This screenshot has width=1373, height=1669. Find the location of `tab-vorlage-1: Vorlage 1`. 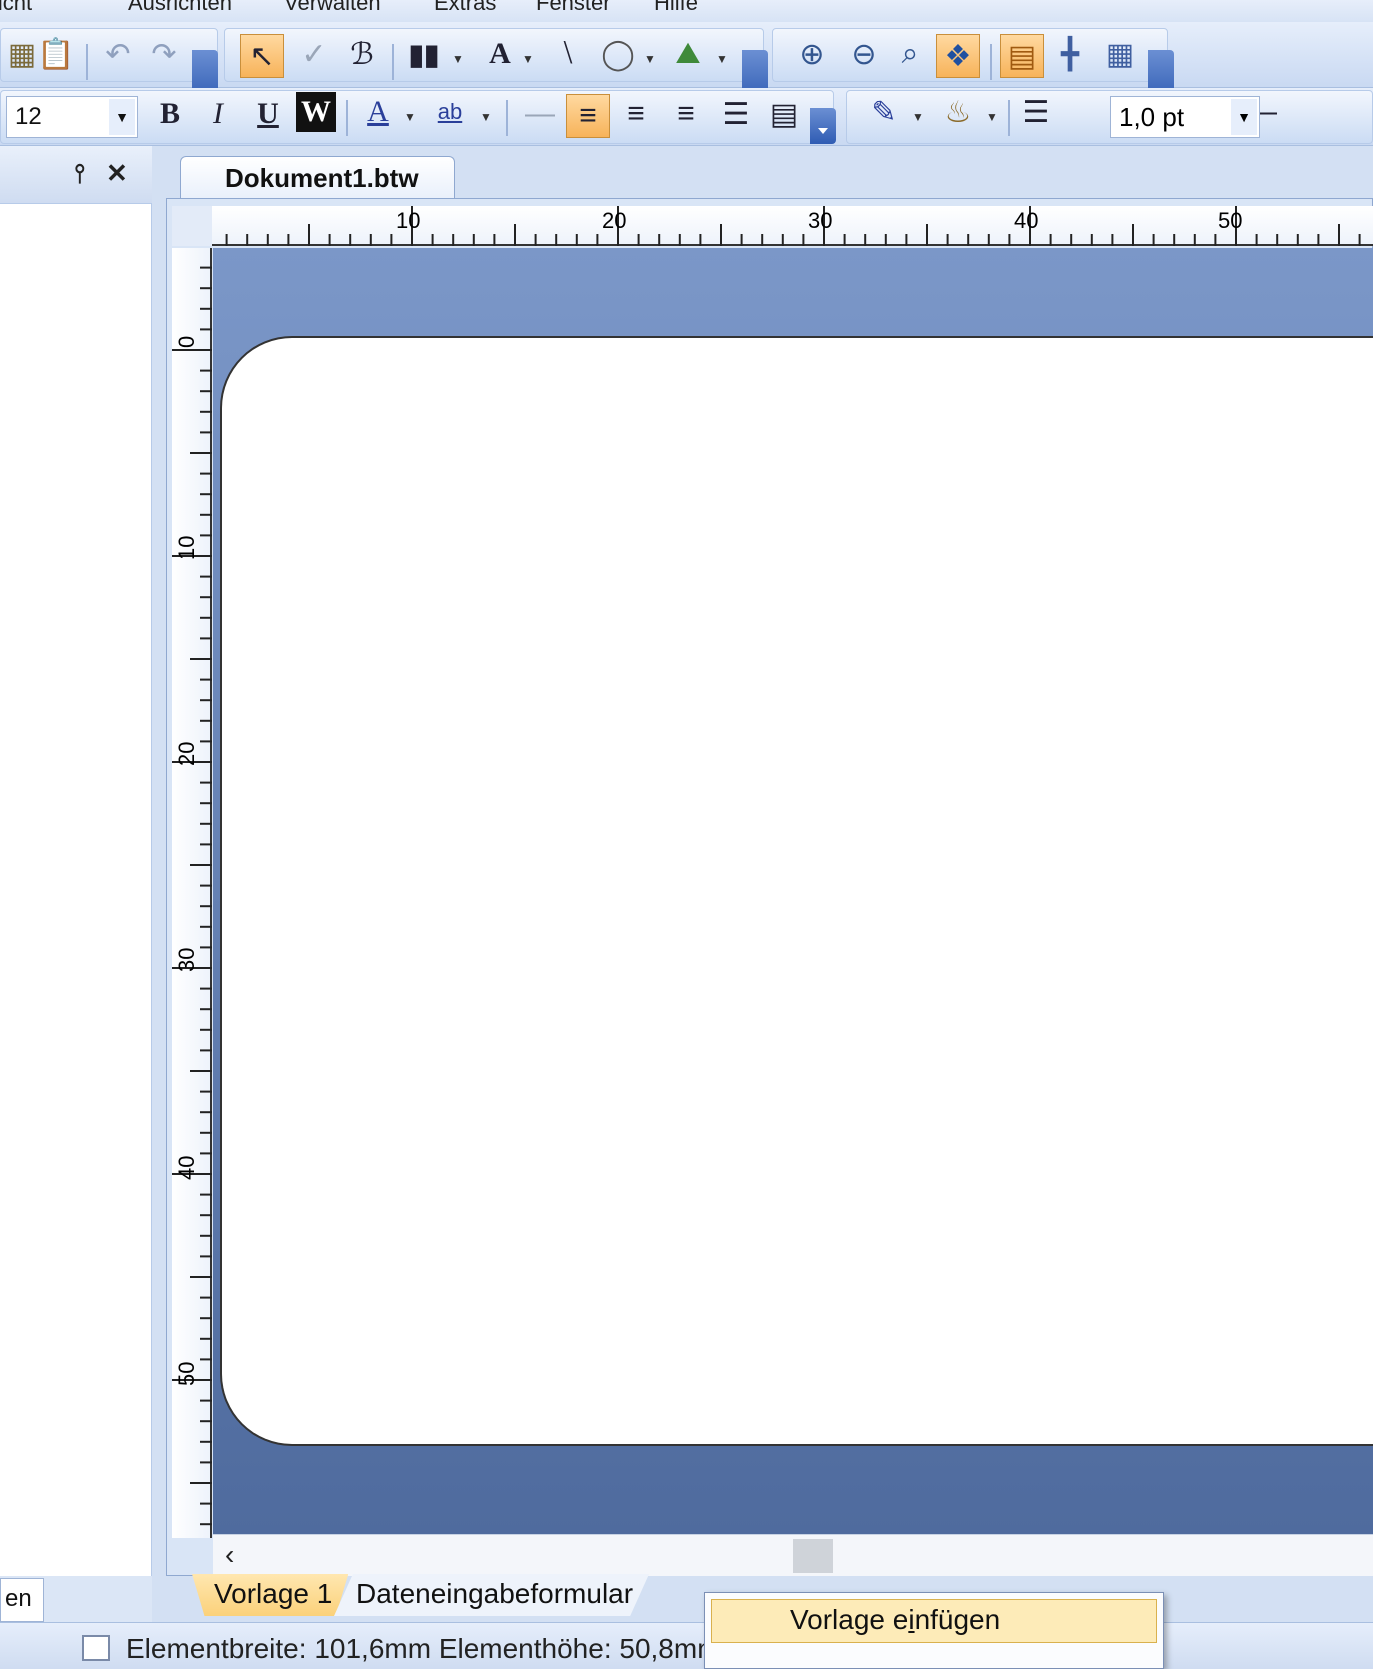

tab-vorlage-1: Vorlage 1 is located at coordinates (270, 1595).